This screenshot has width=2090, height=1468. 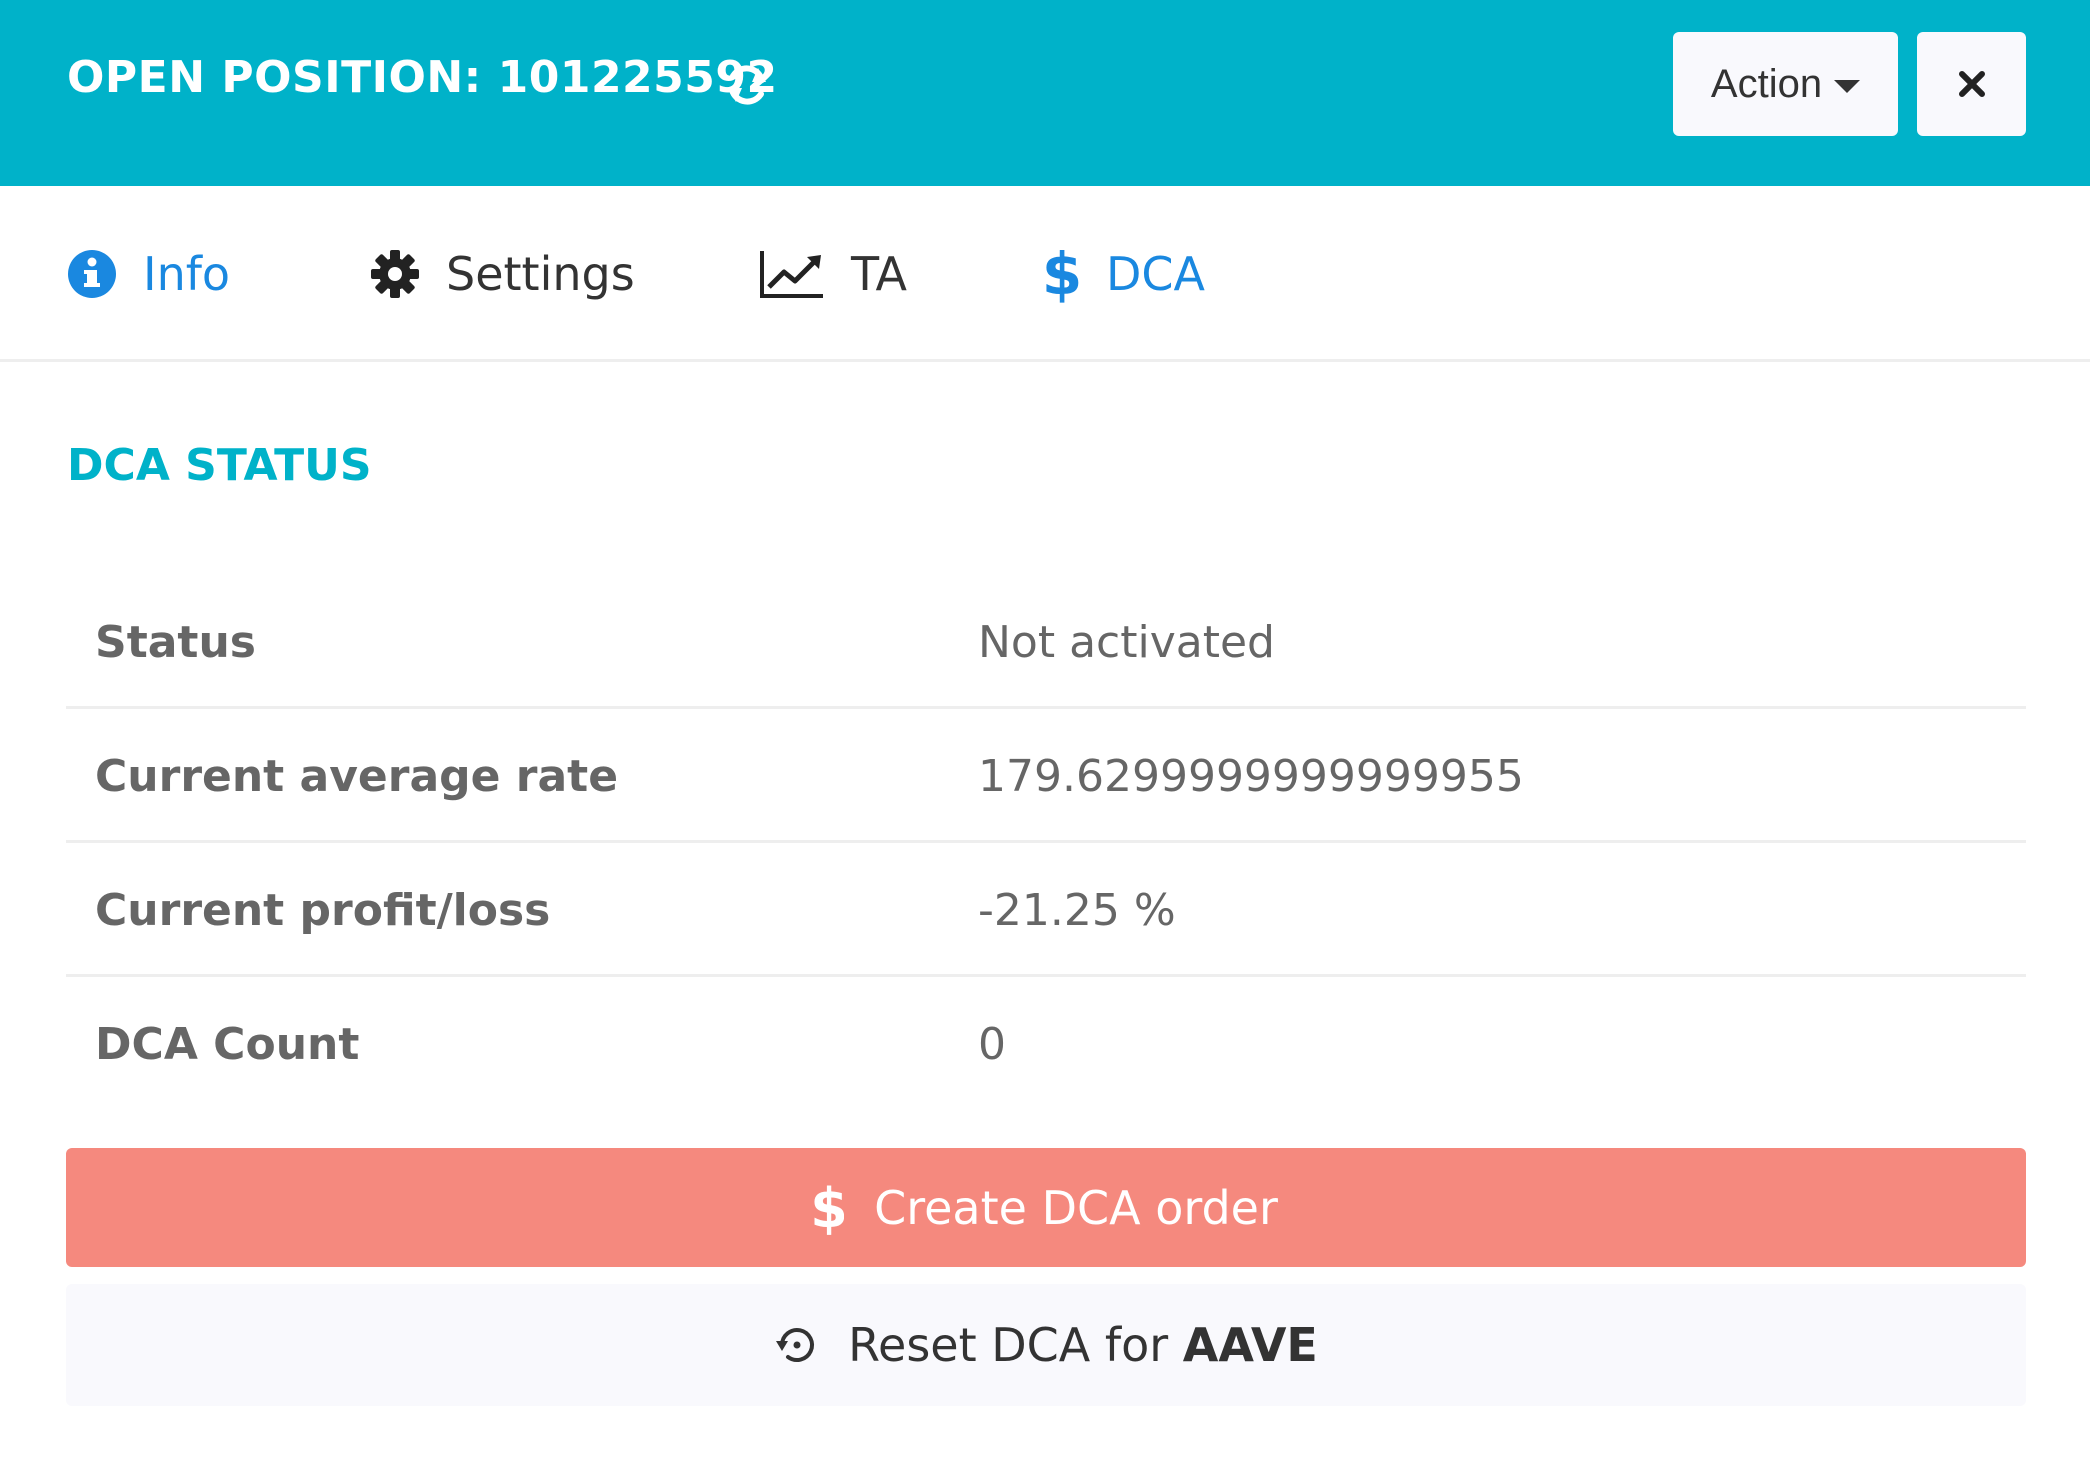 What do you see at coordinates (1766, 83) in the screenshot?
I see `action-button-label: Action` at bounding box center [1766, 83].